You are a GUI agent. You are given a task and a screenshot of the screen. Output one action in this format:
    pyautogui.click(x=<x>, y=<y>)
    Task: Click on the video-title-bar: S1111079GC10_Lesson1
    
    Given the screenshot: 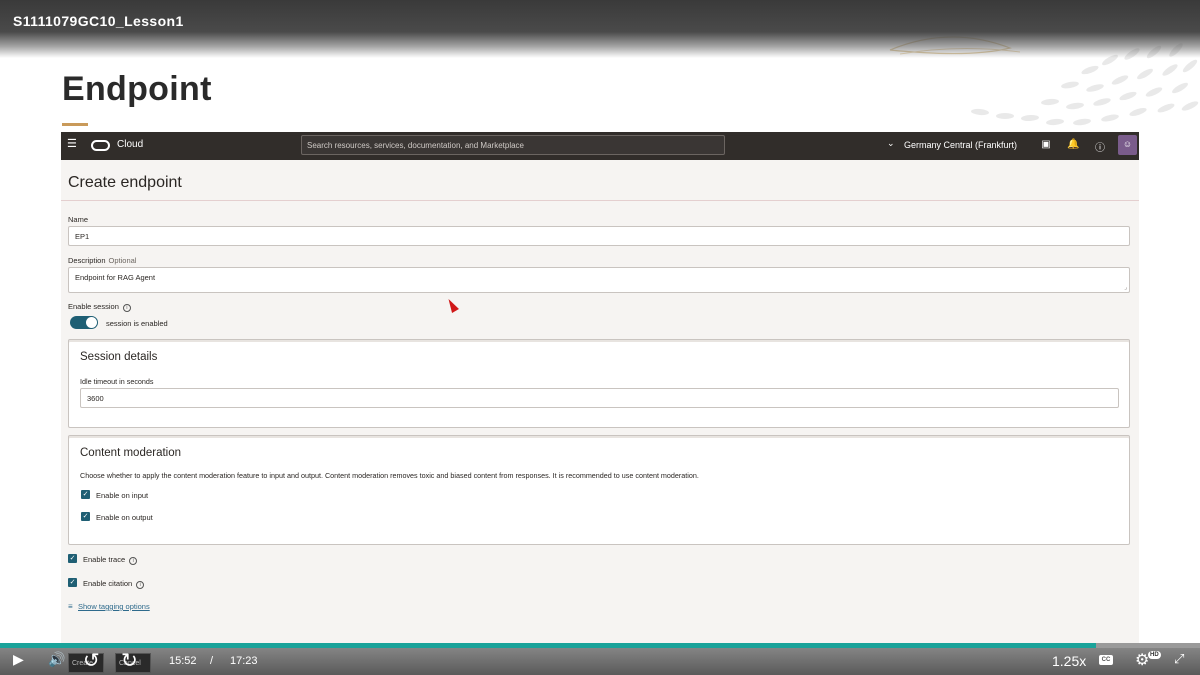 What is the action you would take?
    pyautogui.click(x=600, y=29)
    